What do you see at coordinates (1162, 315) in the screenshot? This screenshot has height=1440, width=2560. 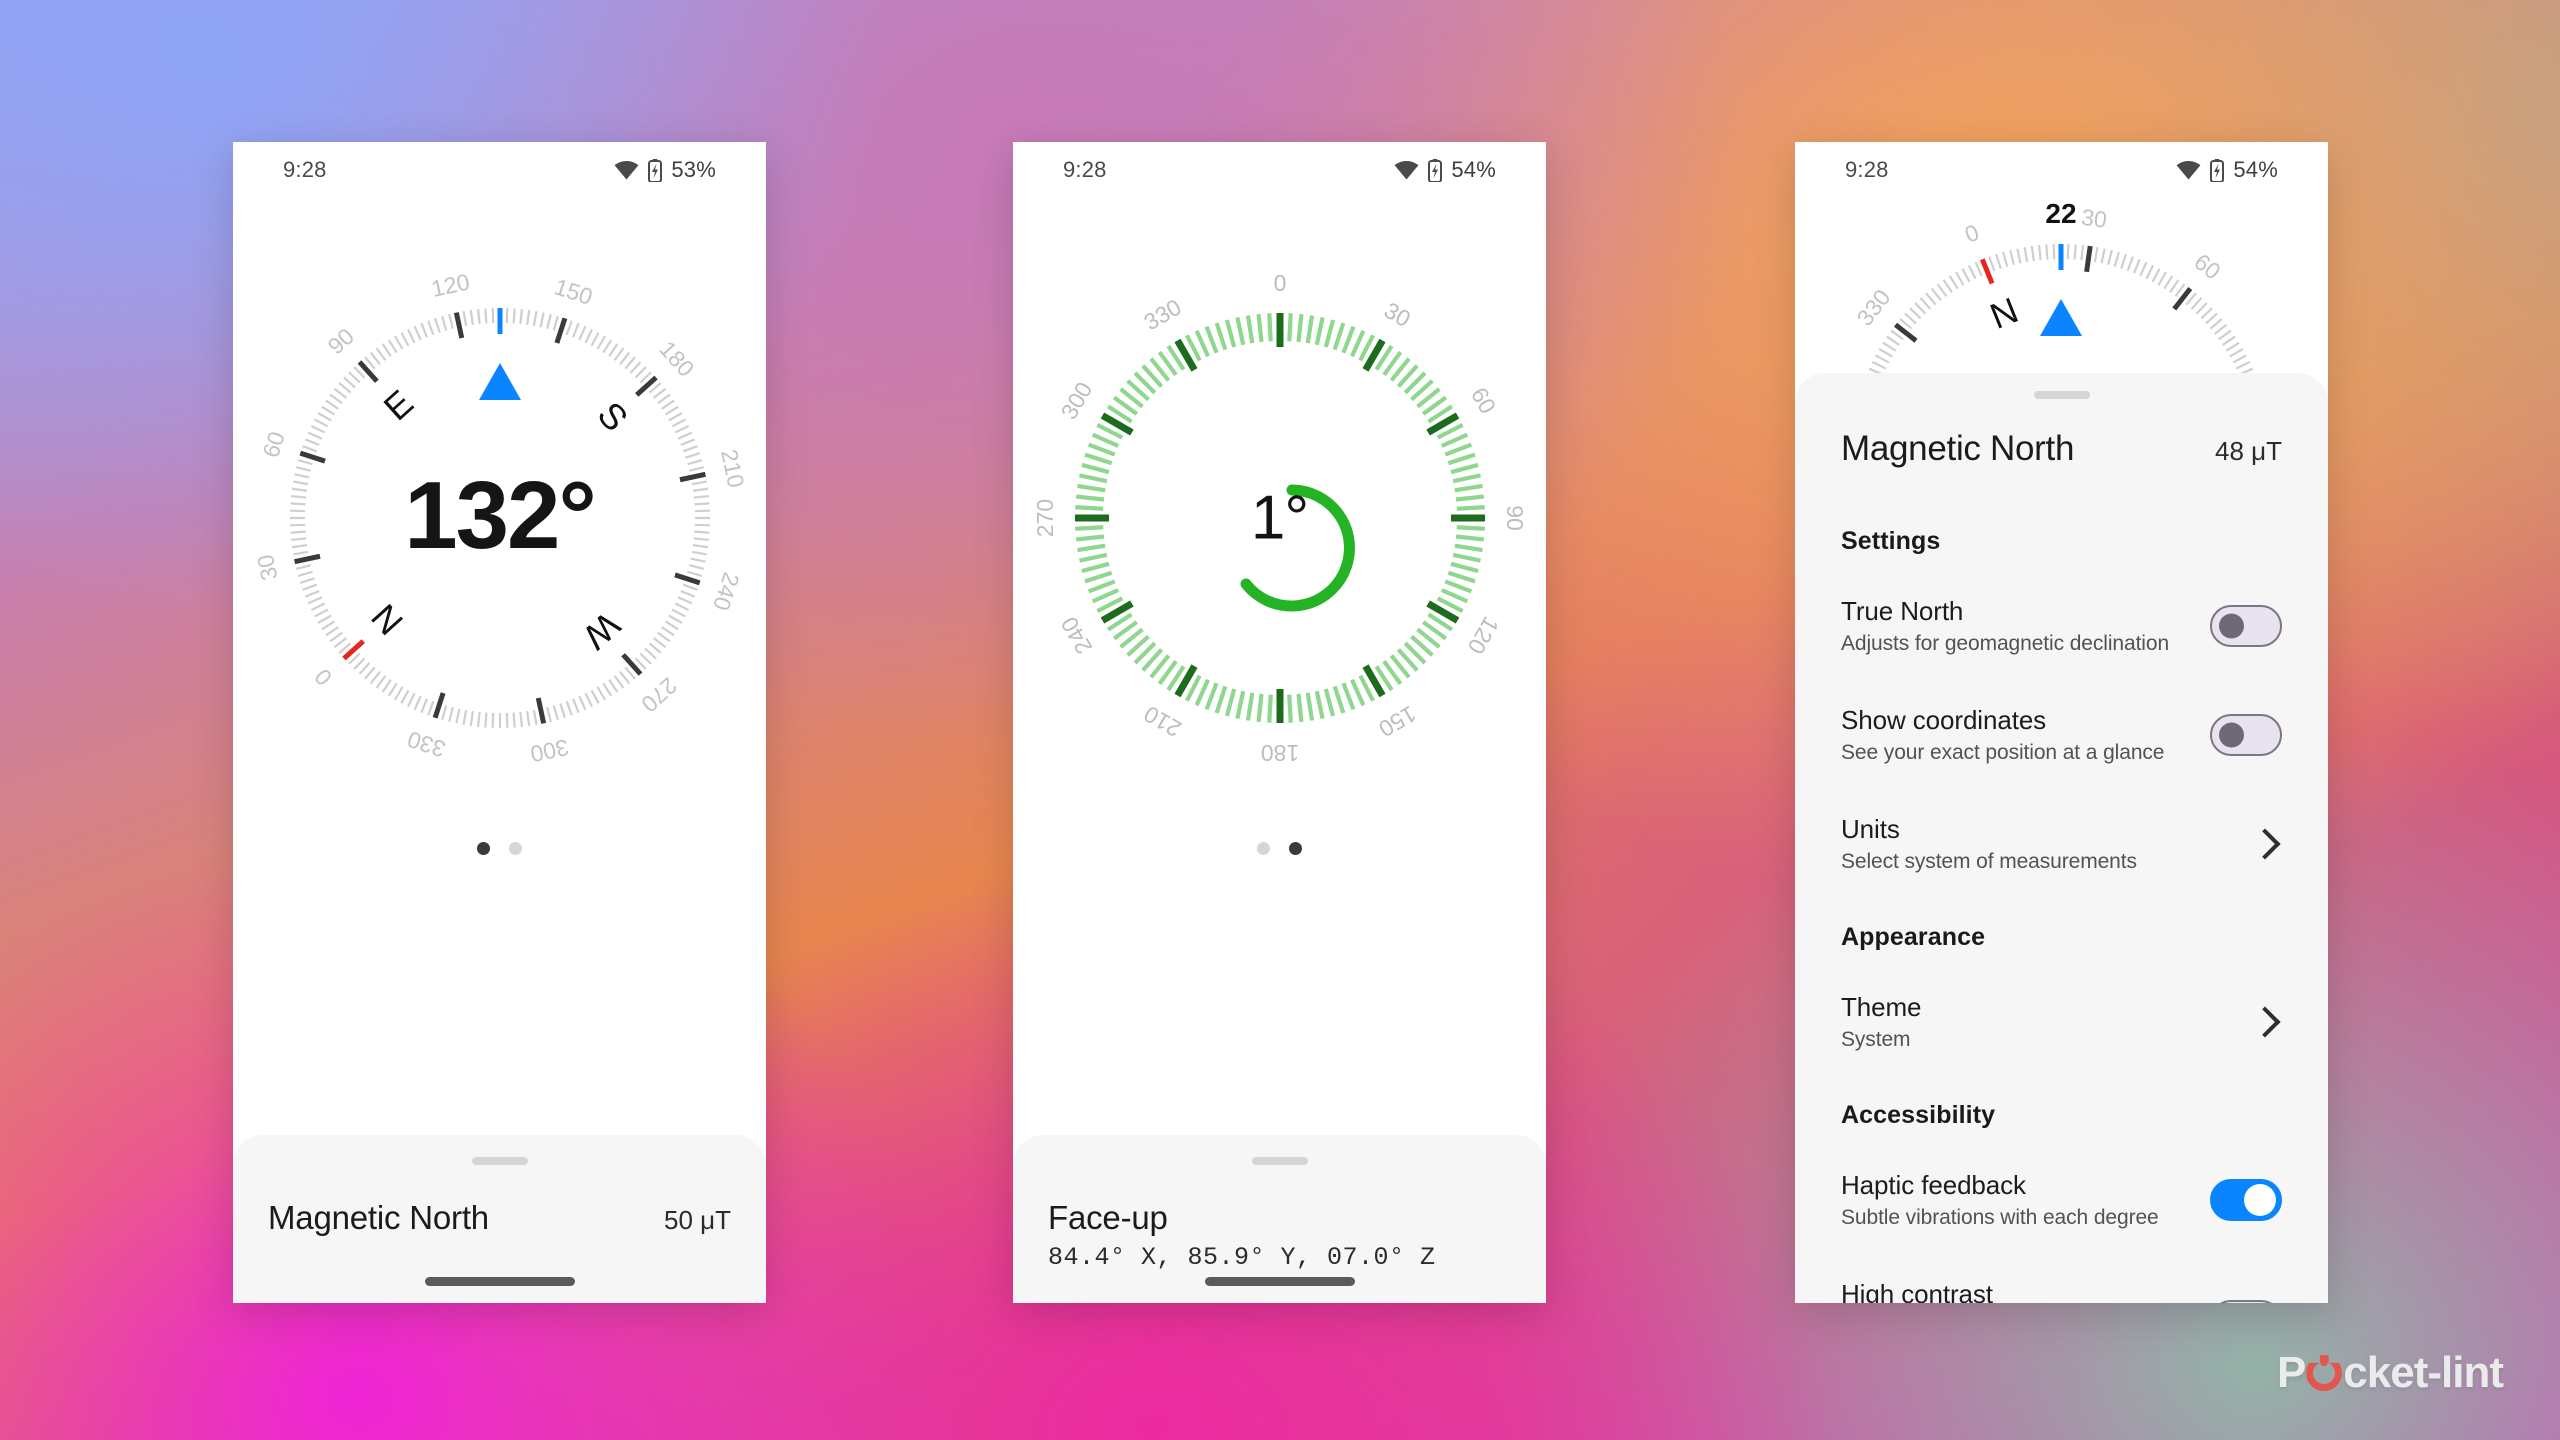 I see `level-tick-label: 330` at bounding box center [1162, 315].